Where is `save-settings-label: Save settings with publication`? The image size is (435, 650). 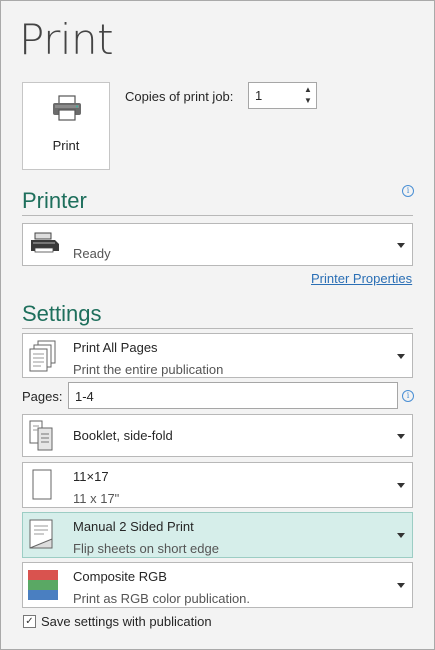
save-settings-label: Save settings with publication is located at coordinates (126, 621).